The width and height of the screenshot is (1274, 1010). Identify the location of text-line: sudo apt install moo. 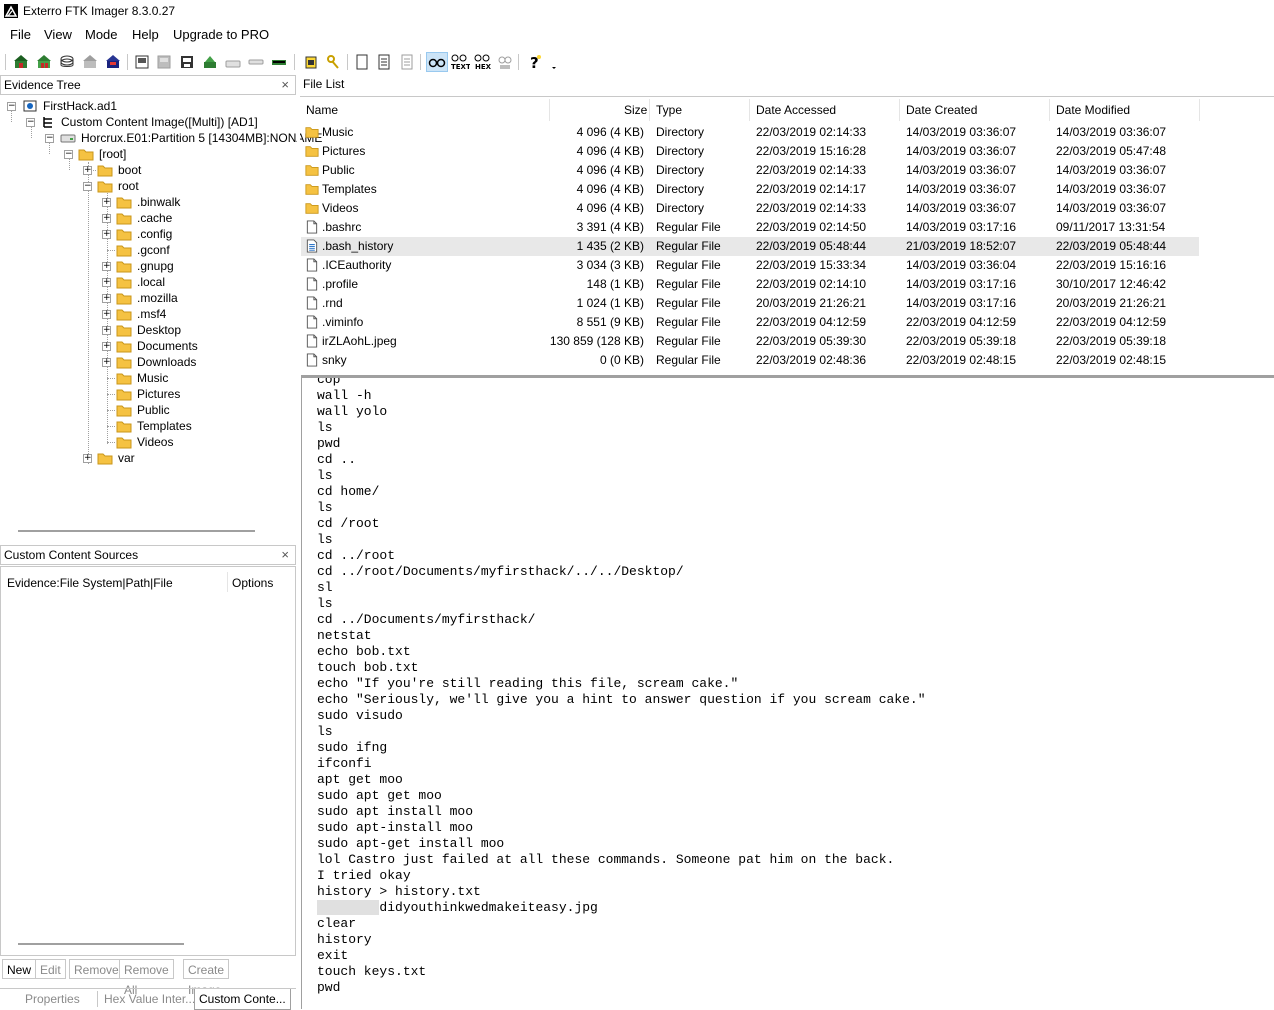
(395, 811).